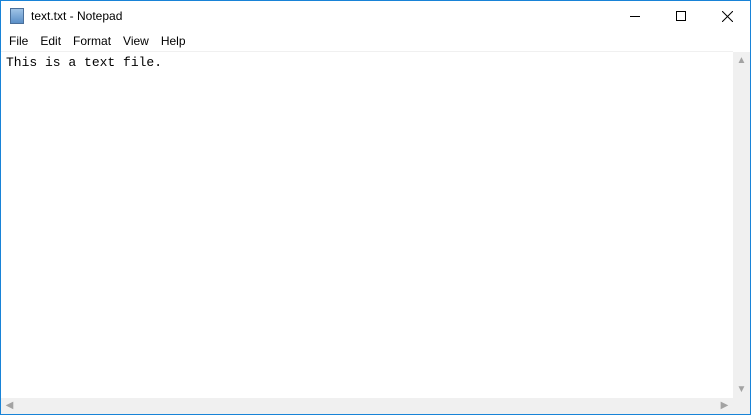 This screenshot has height=415, width=751. I want to click on menu-view: View, so click(136, 41).